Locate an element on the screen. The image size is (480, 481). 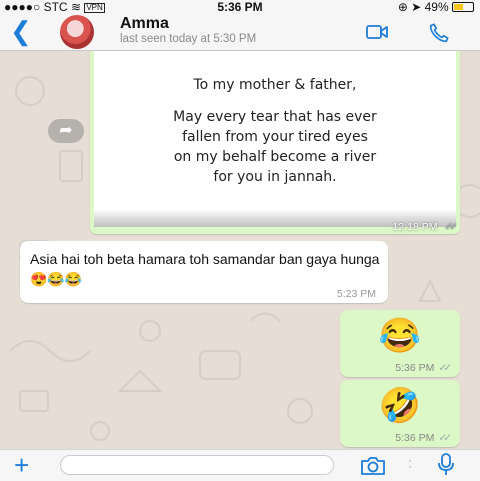
outgoing-emoji-message: 😂 5:36 PM ✓✓ is located at coordinates (400, 343).